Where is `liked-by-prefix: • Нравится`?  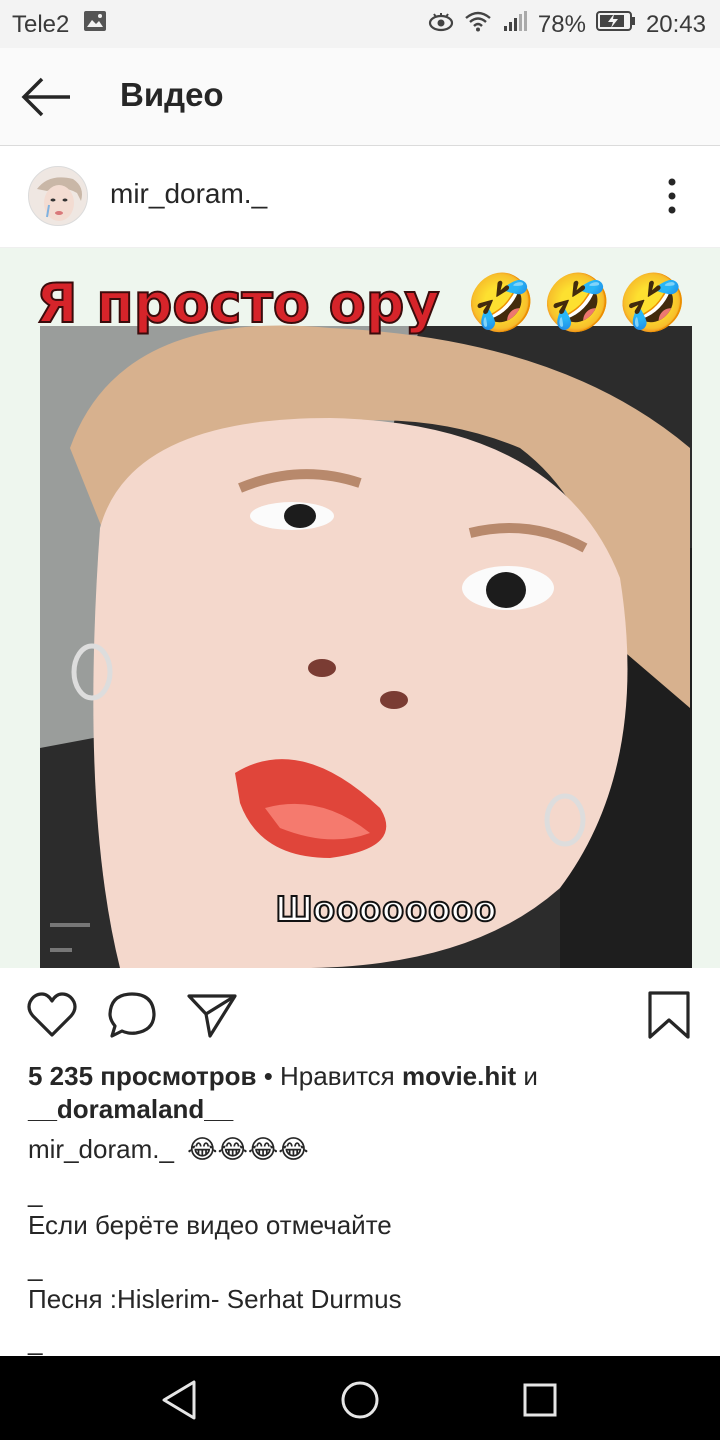 liked-by-prefix: • Нравится is located at coordinates (329, 1076).